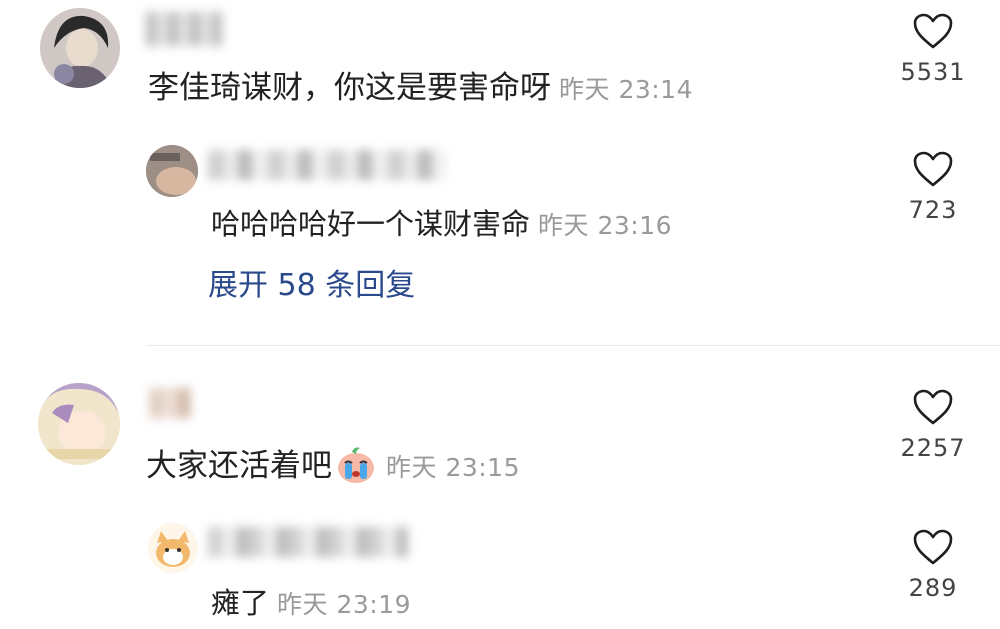 The height and width of the screenshot is (629, 1000). I want to click on comment-time: 昨天 23:14, so click(626, 89).